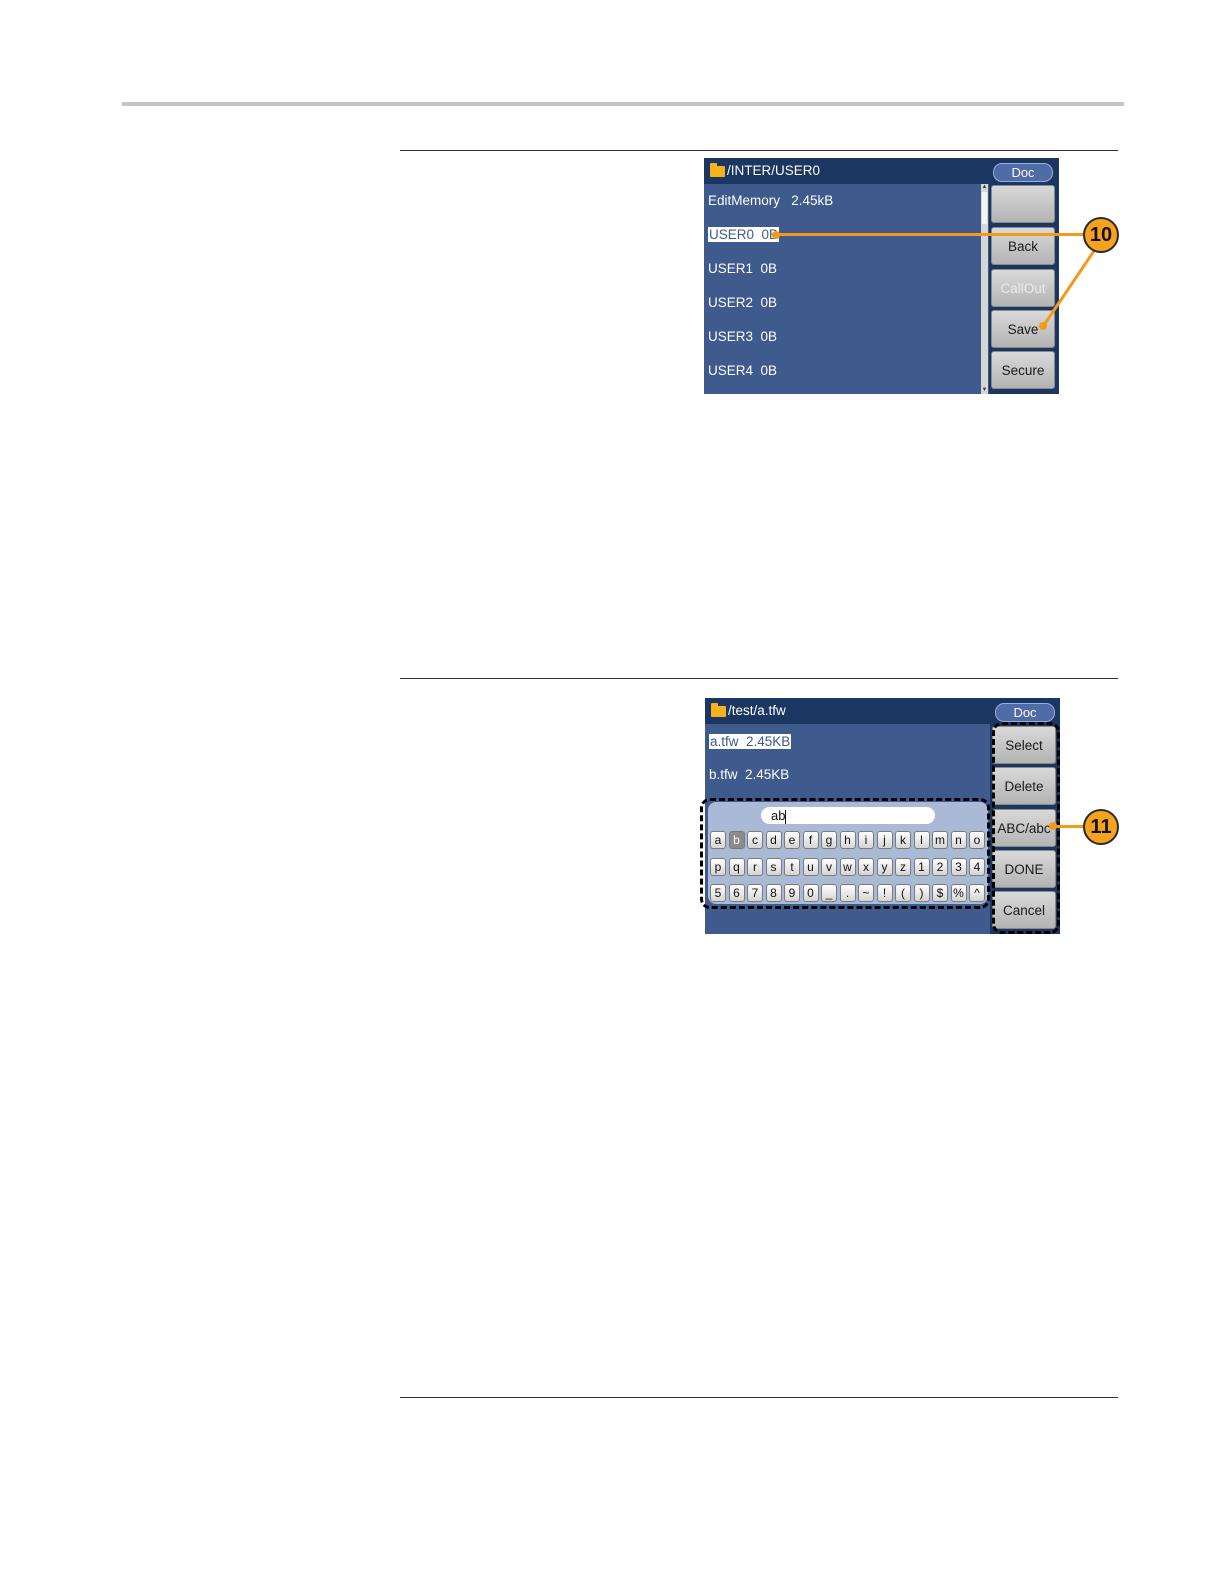 The height and width of the screenshot is (1584, 1224). I want to click on scroll-up-arrow-icon: ▲, so click(984, 187).